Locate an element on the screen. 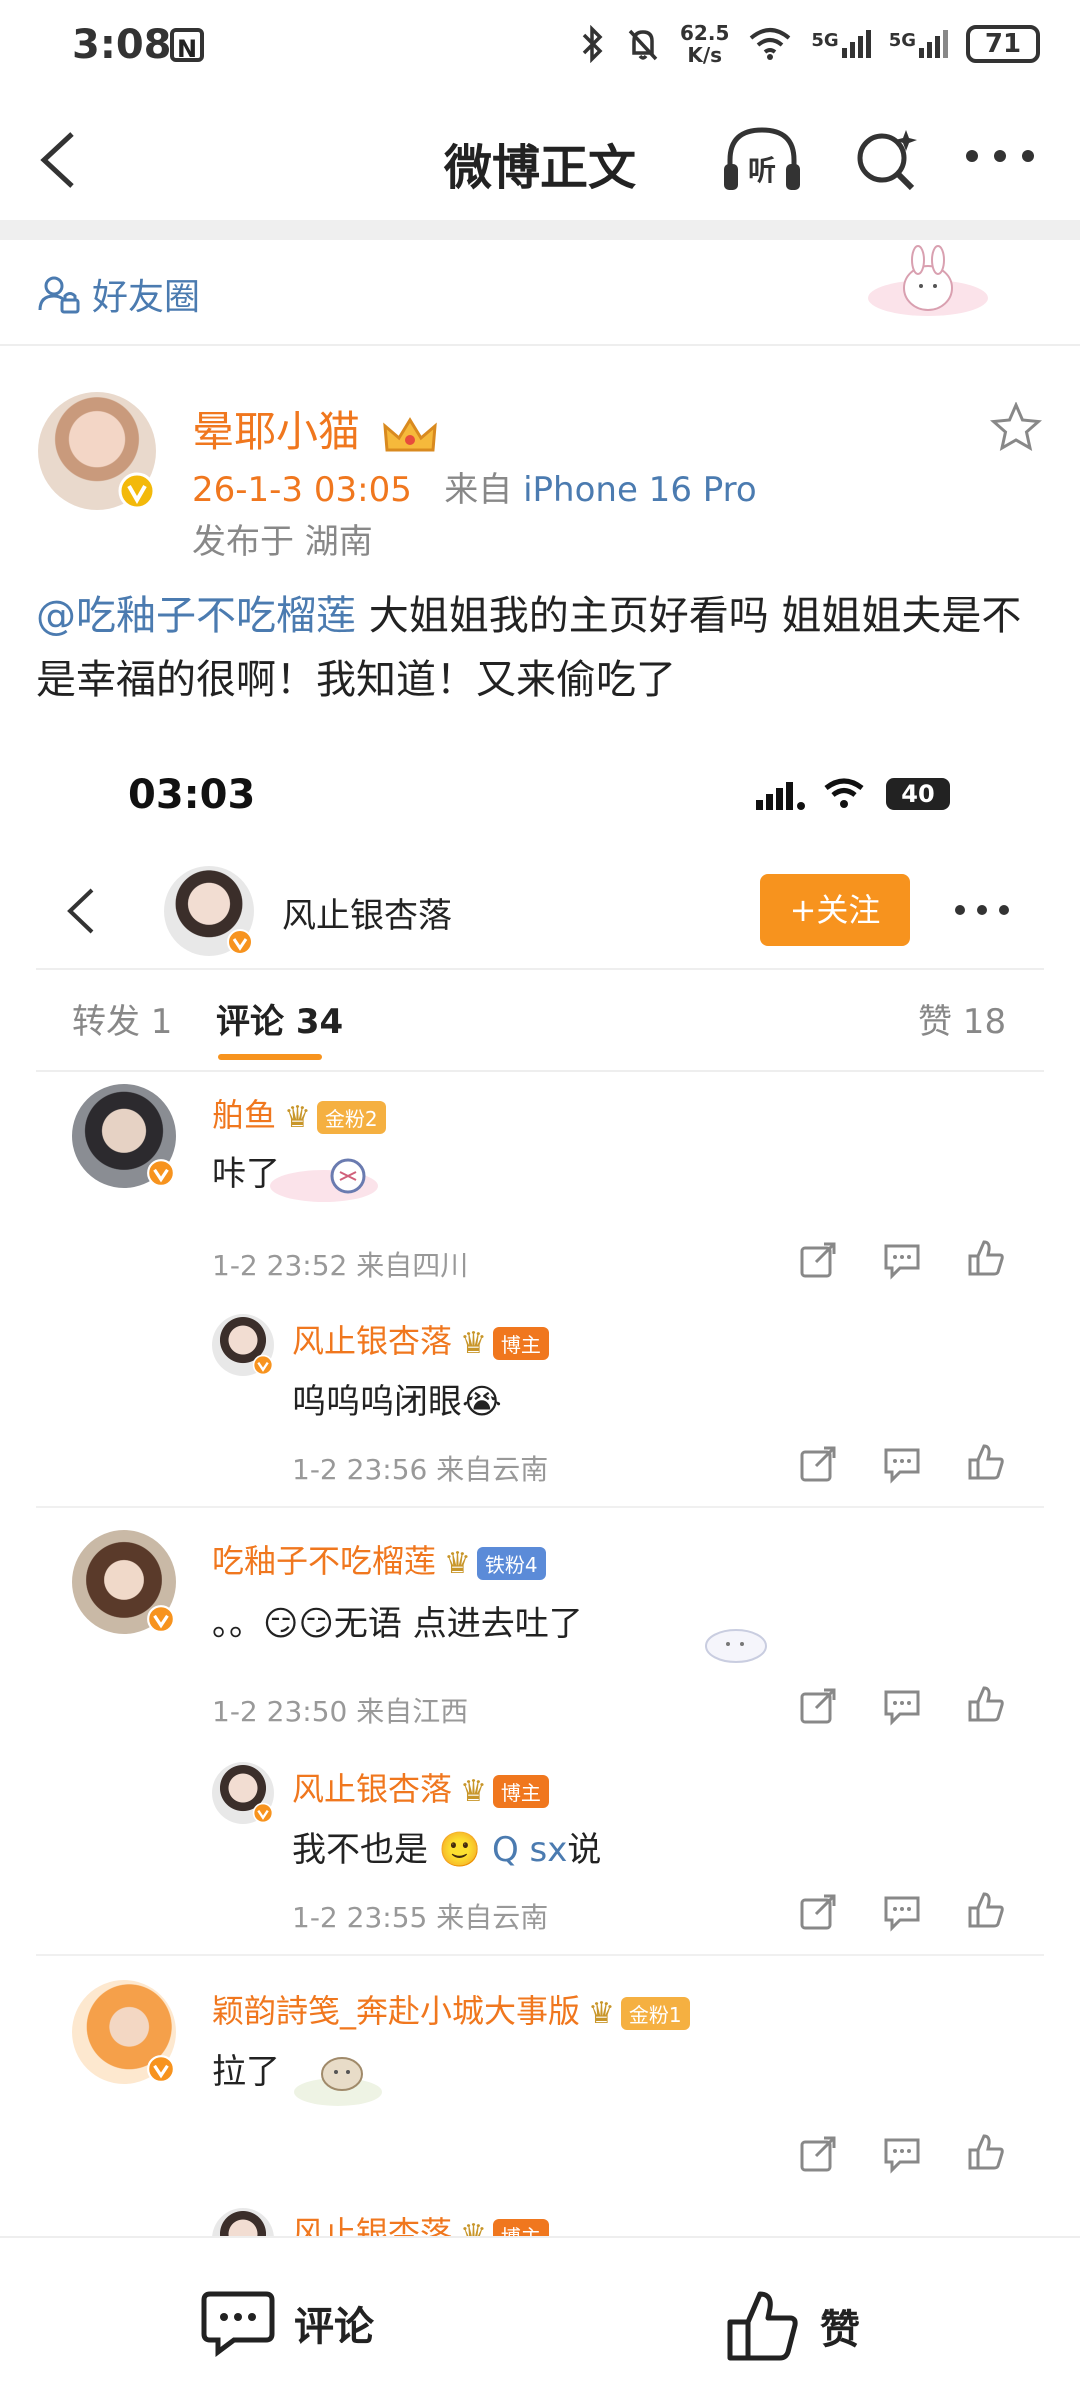  comment-author-name: 颖韵詩笺_奔赴小城大事版 is located at coordinates (396, 2011).